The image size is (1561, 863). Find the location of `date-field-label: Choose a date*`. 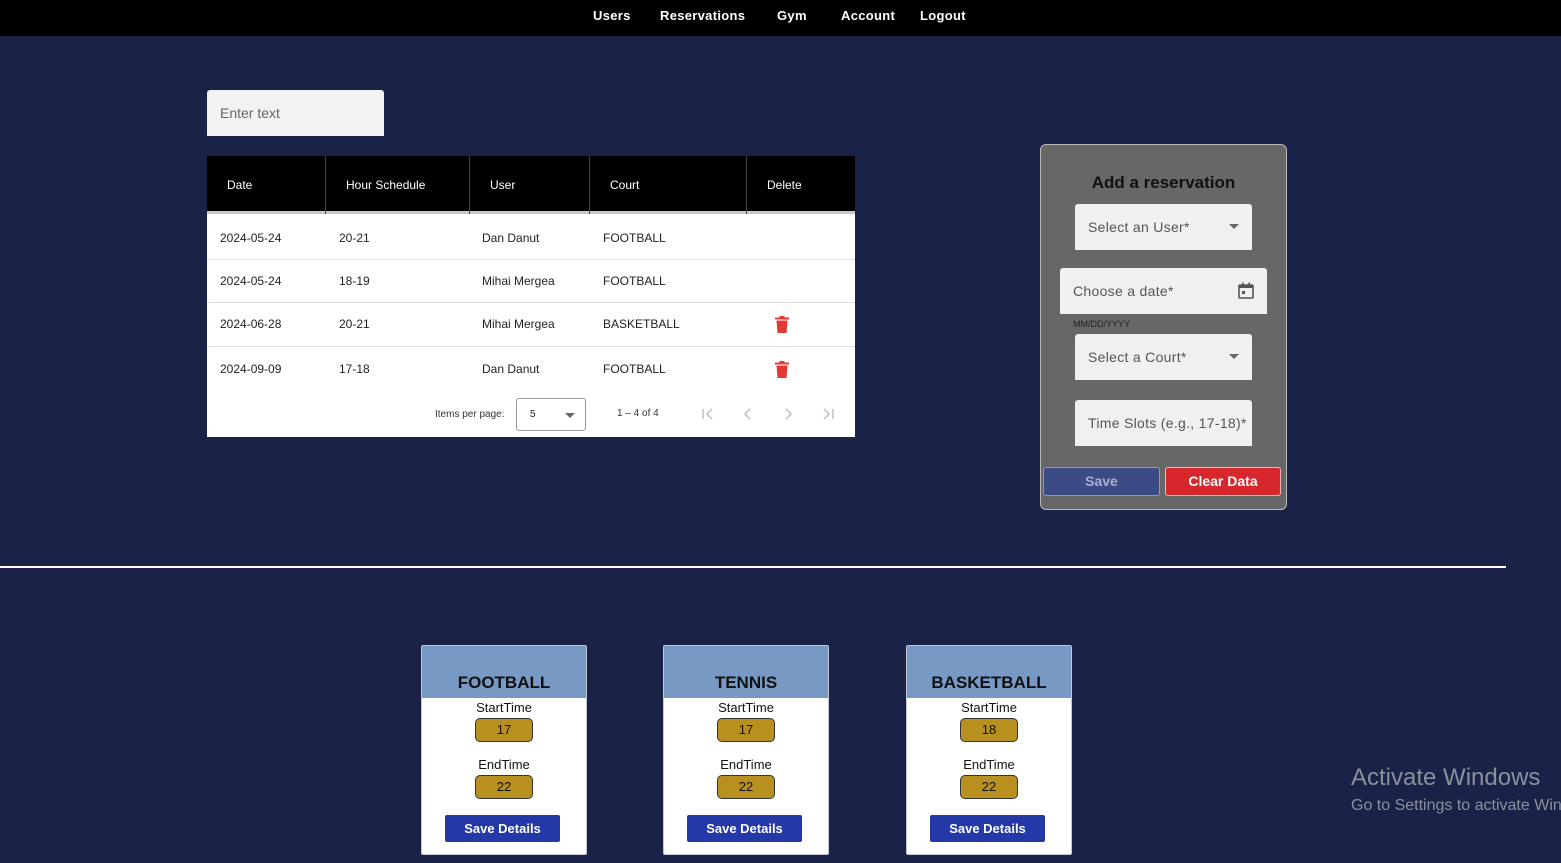

date-field-label: Choose a date* is located at coordinates (1123, 291).